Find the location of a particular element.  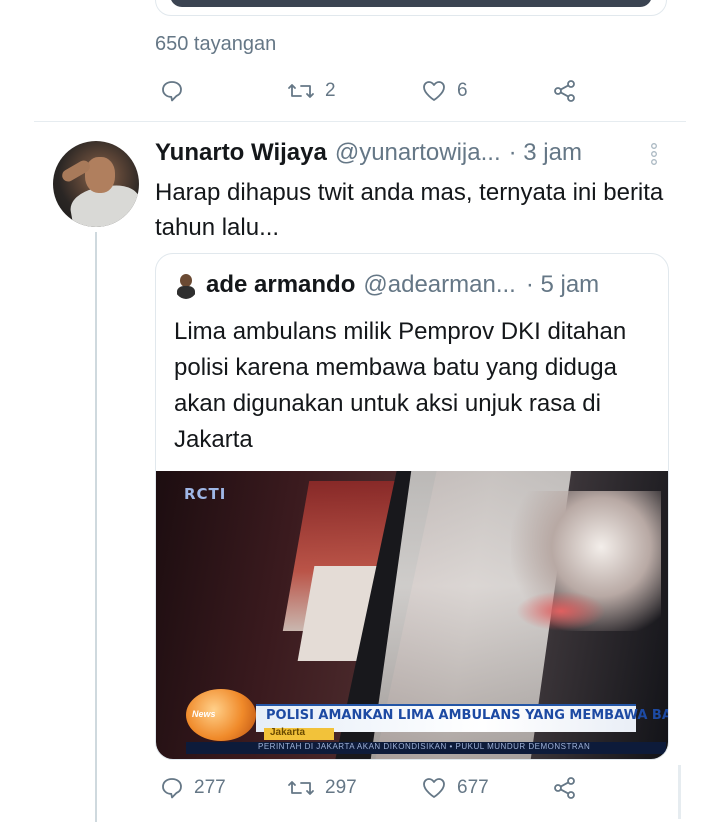

quoted-author-name: ade armando is located at coordinates (281, 284).